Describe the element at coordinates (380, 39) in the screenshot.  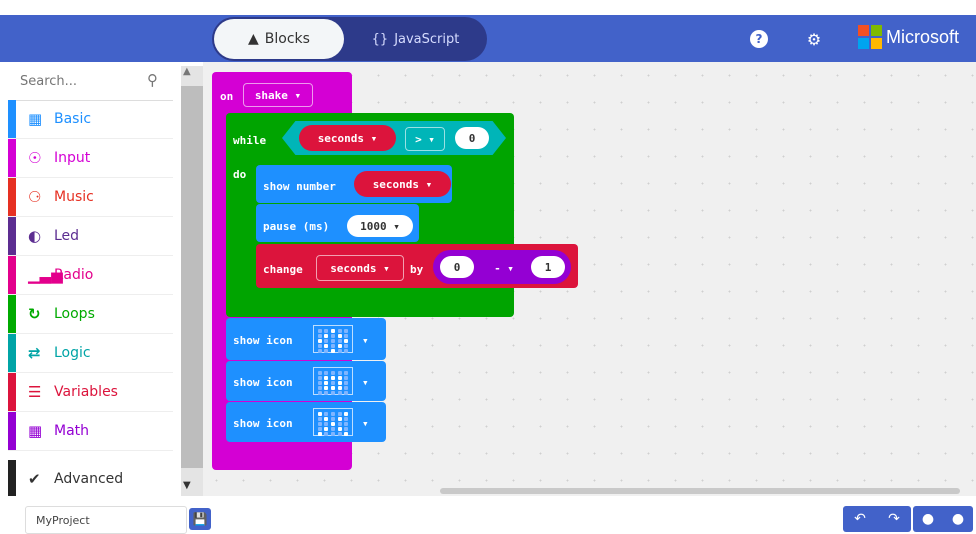
I see `braces-icon: {}` at that location.